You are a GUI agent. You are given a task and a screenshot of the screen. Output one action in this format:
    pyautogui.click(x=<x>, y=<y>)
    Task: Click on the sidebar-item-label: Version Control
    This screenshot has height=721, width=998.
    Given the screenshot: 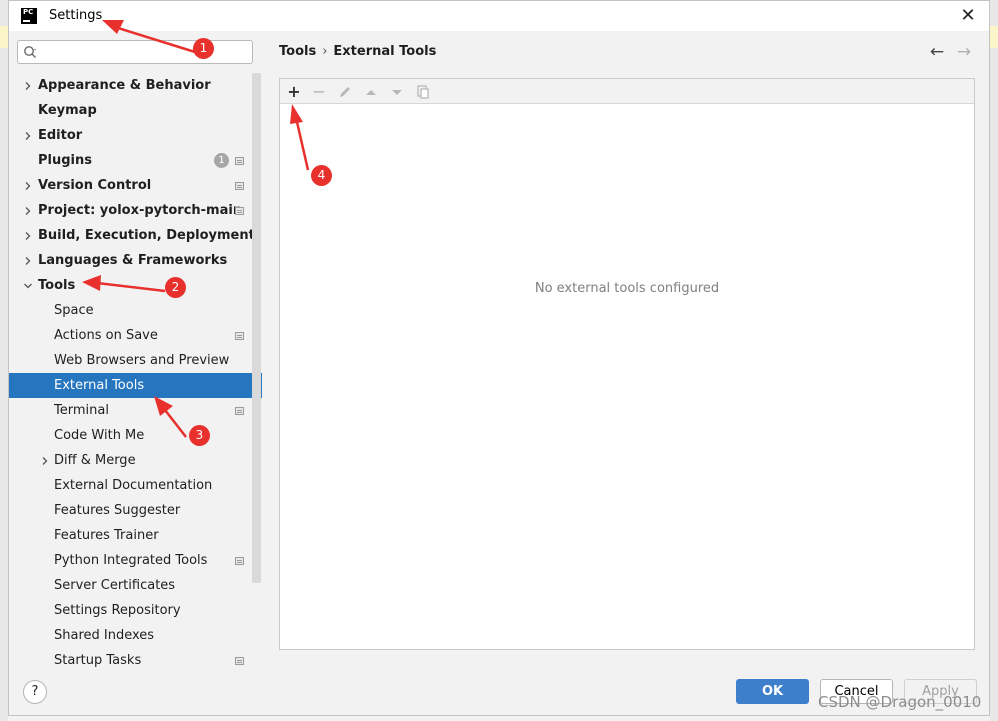 What is the action you would take?
    pyautogui.click(x=95, y=185)
    